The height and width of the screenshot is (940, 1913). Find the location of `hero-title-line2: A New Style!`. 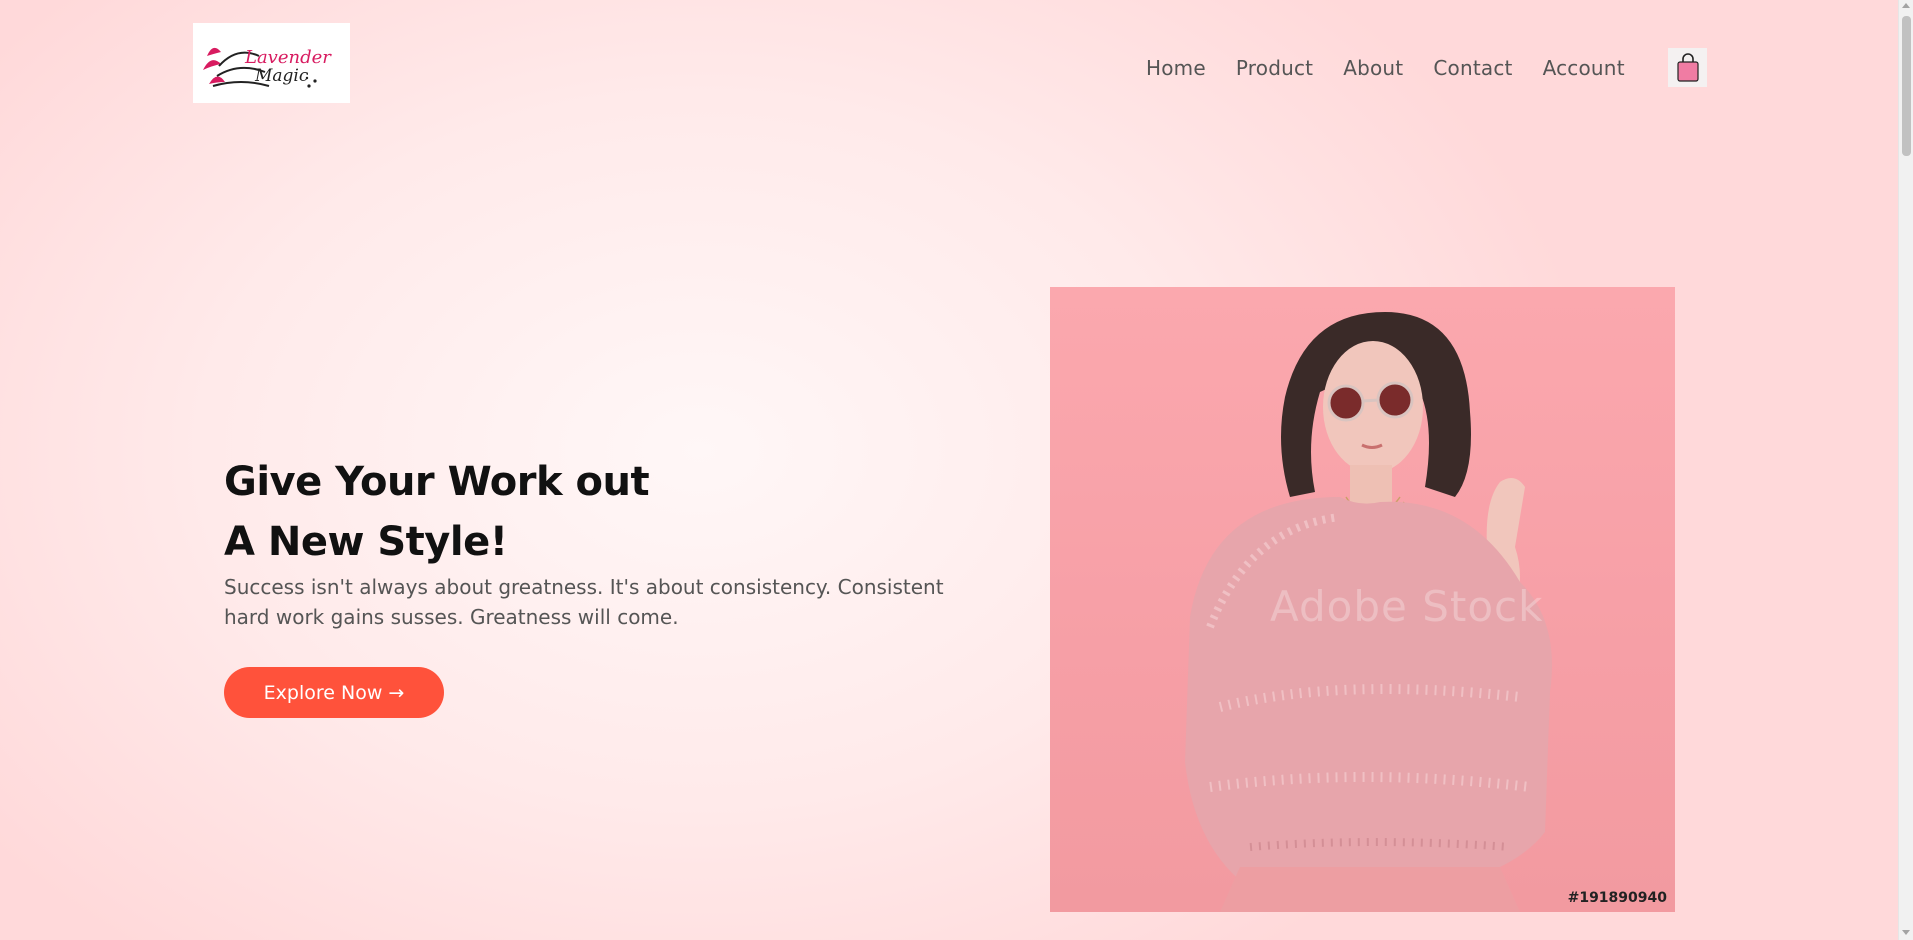

hero-title-line2: A New Style! is located at coordinates (366, 542).